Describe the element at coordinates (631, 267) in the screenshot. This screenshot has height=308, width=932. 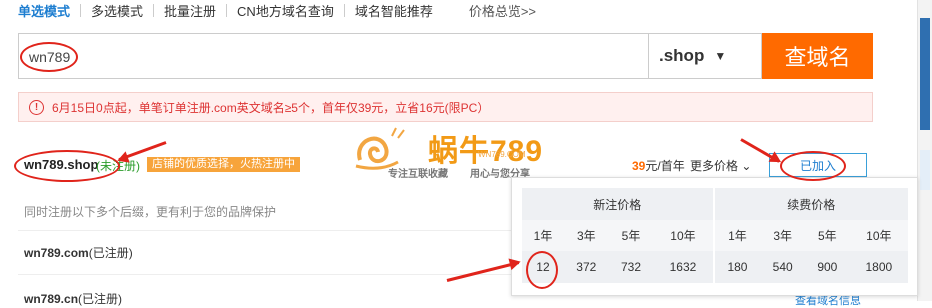
I see `price-cell: 732` at that location.